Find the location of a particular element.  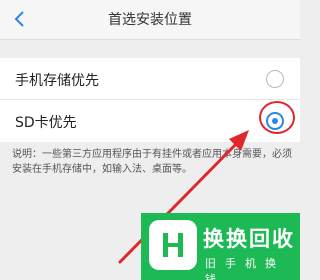

annotation-circle is located at coordinates (277, 117).